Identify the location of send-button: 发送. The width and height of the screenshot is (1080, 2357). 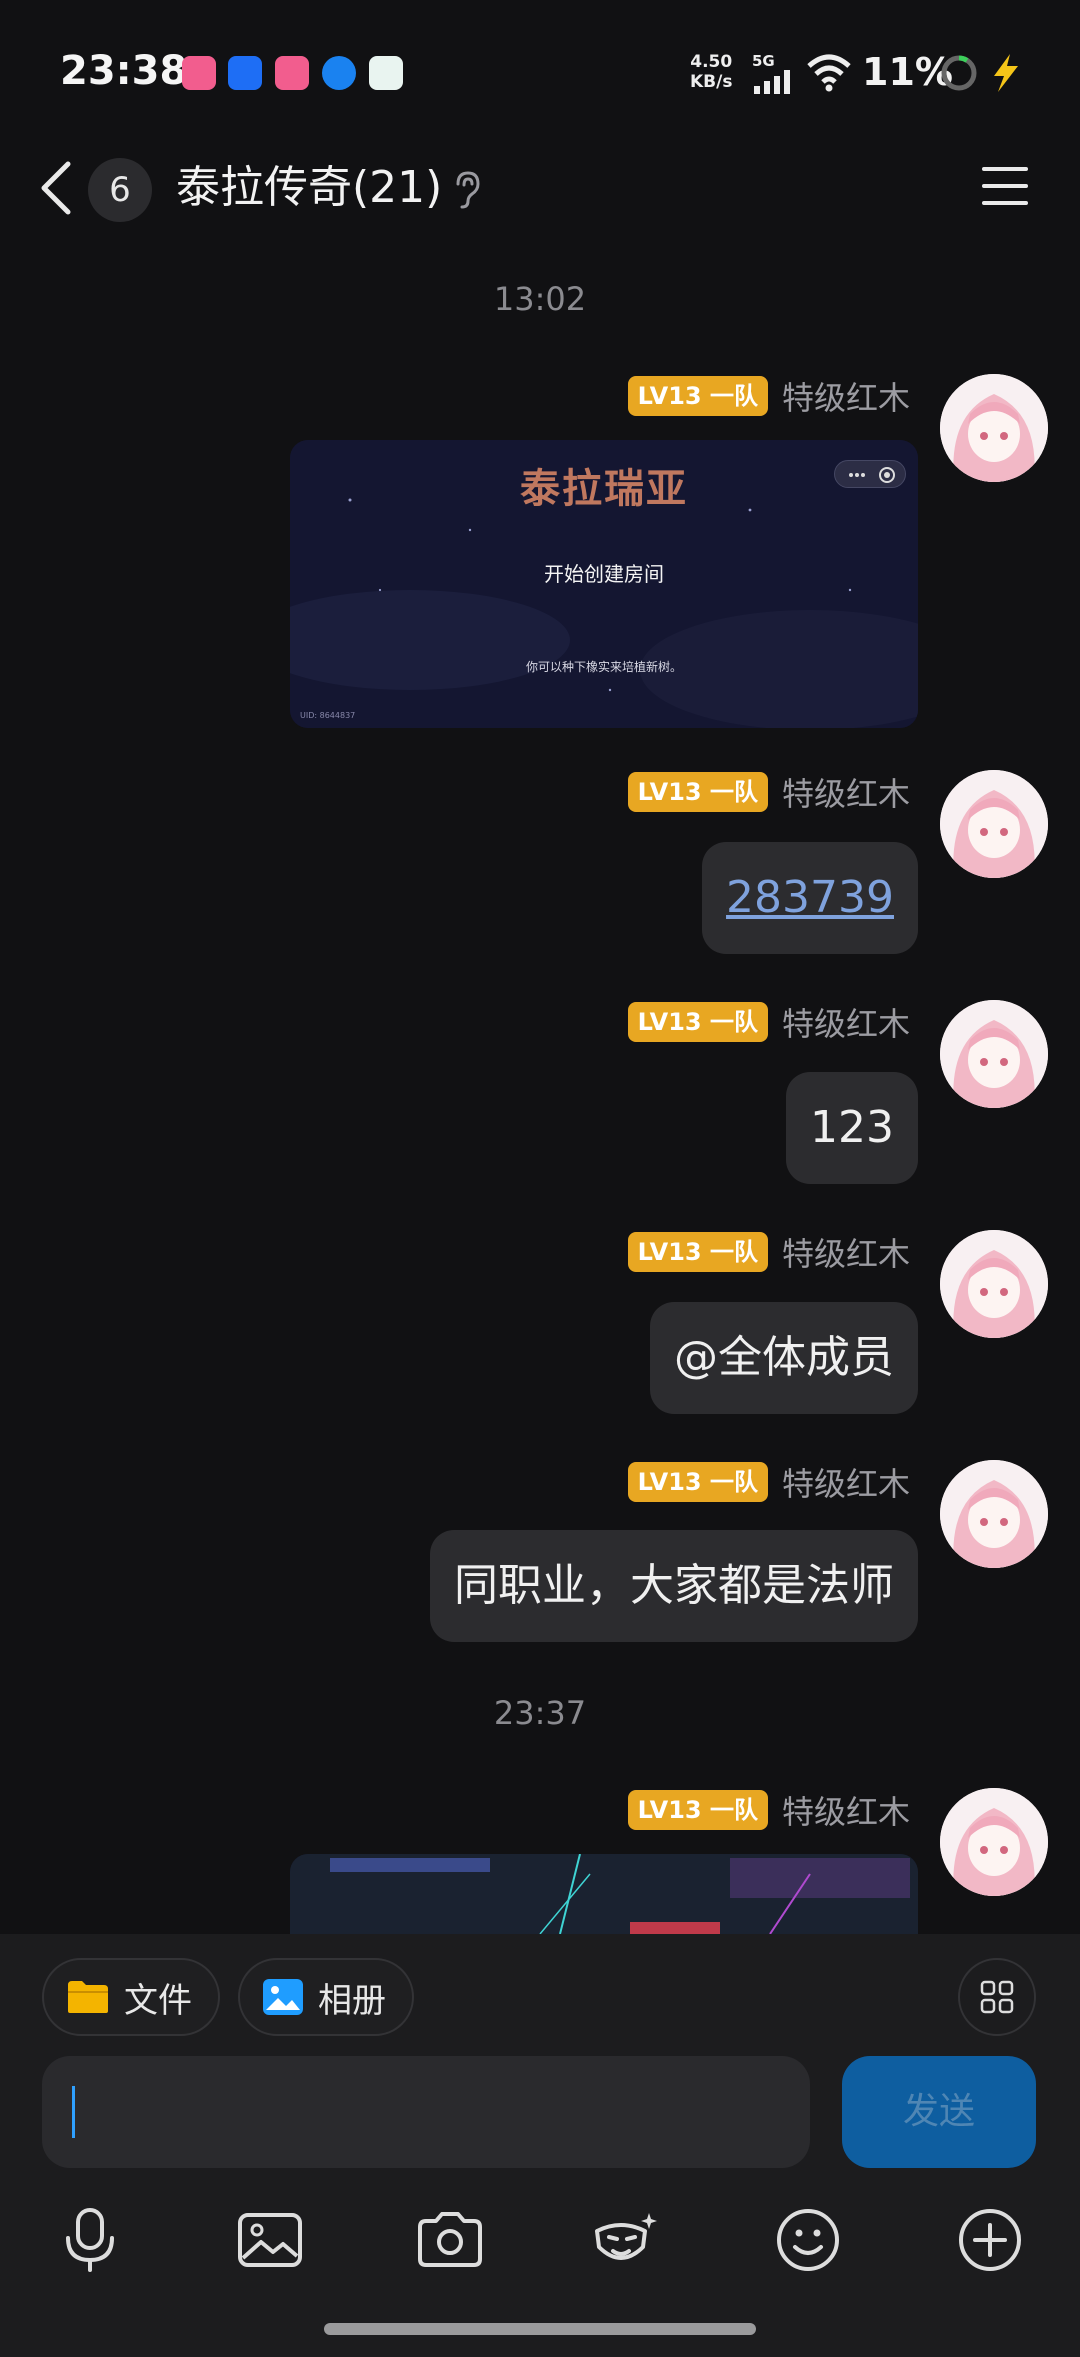
(939, 2112).